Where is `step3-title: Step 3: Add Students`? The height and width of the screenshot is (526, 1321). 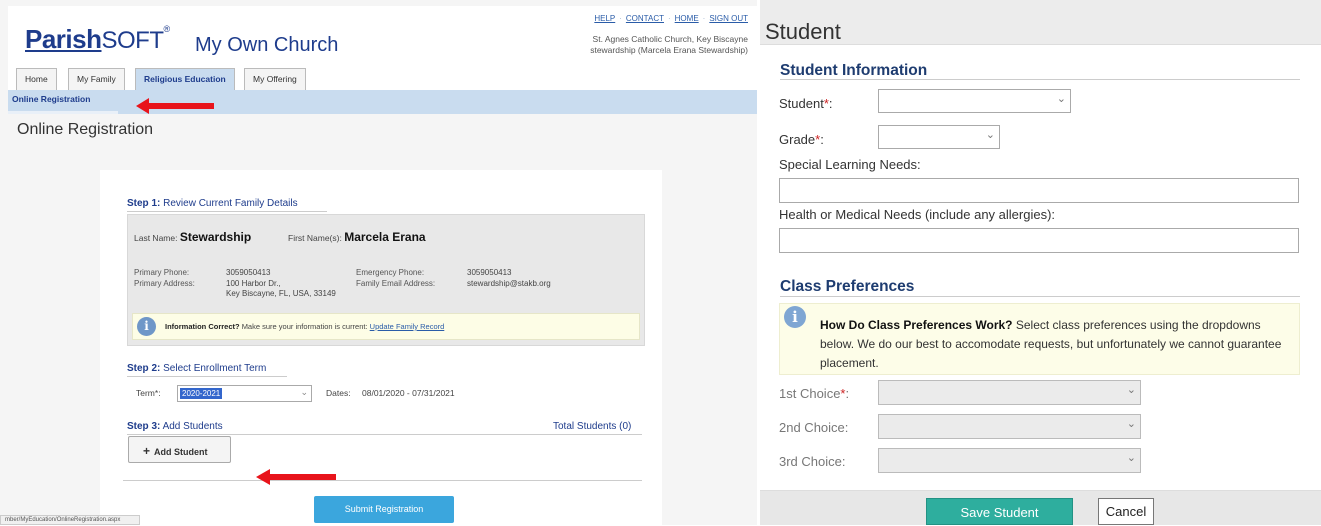 step3-title: Step 3: Add Students is located at coordinates (175, 426).